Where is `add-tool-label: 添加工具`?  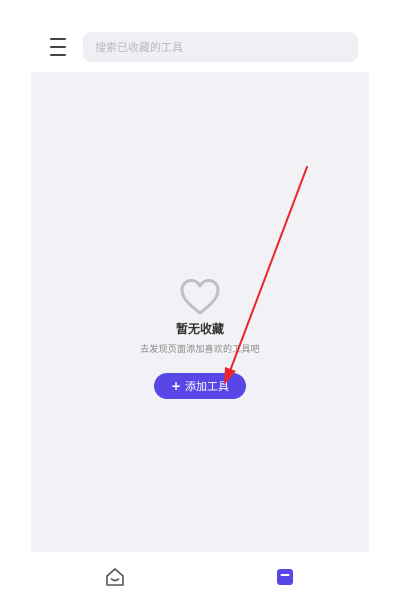 add-tool-label: 添加工具 is located at coordinates (207, 386).